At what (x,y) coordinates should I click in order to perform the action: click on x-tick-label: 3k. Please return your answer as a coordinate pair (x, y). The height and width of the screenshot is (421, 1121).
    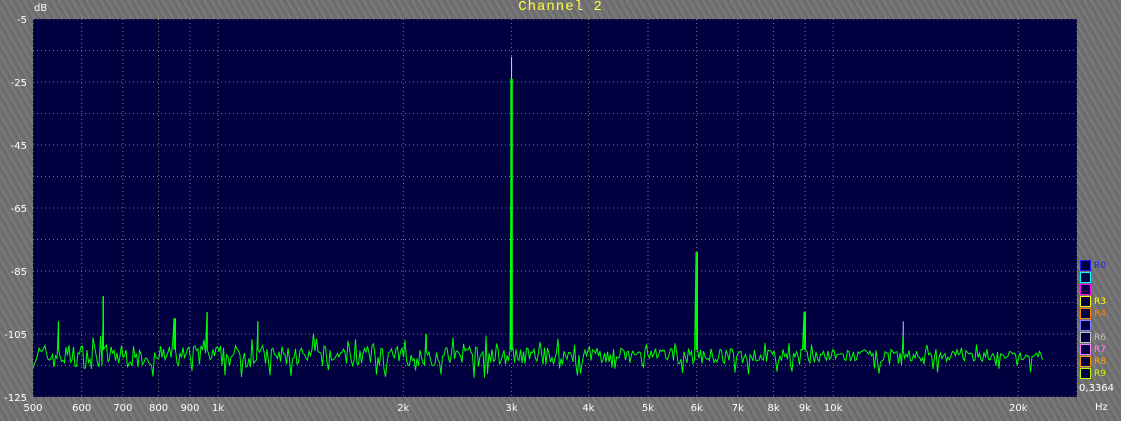
    Looking at the image, I should click on (511, 408).